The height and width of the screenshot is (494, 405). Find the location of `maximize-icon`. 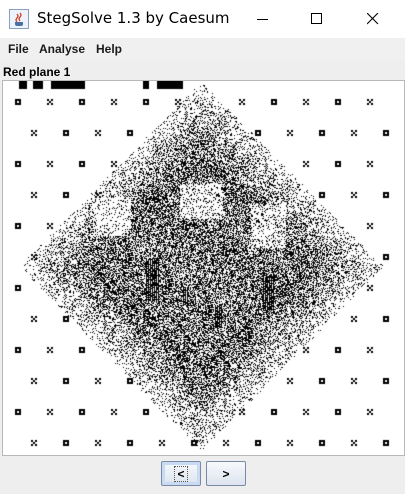

maximize-icon is located at coordinates (316, 18).